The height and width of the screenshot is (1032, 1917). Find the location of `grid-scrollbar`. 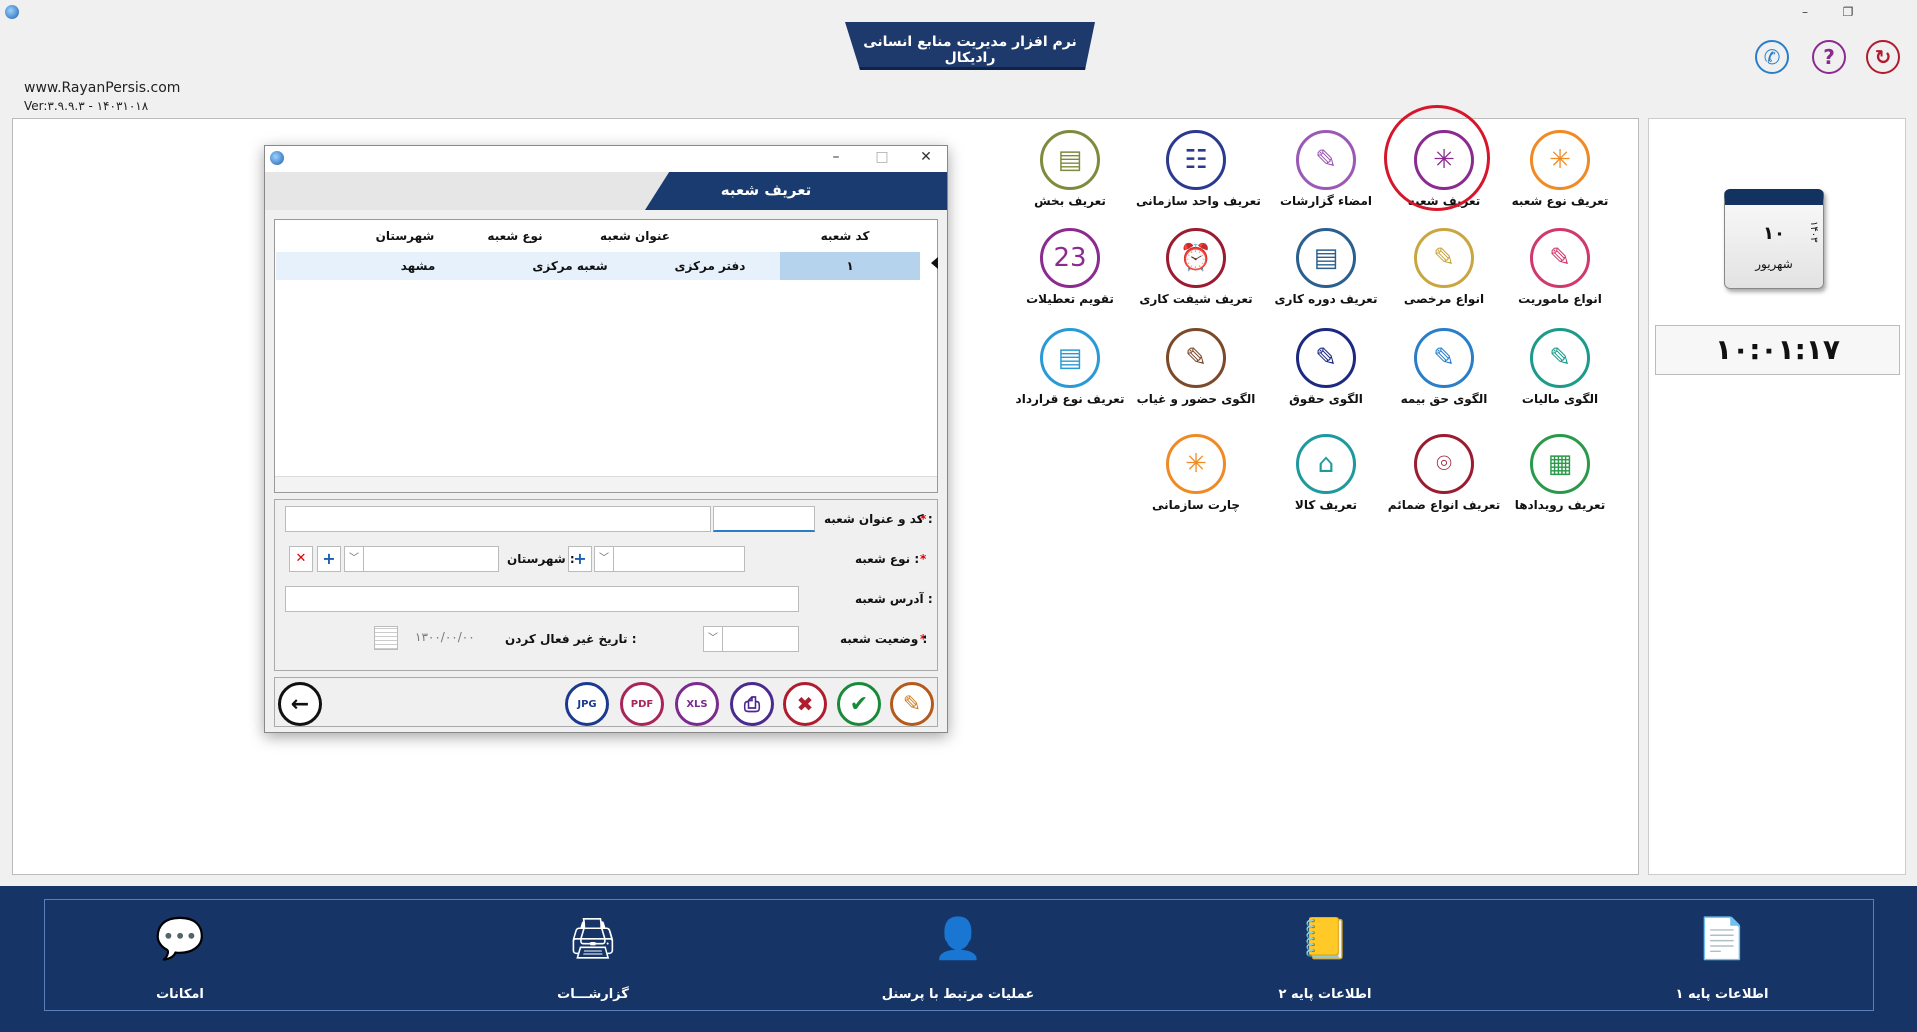

grid-scrollbar is located at coordinates (606, 484).